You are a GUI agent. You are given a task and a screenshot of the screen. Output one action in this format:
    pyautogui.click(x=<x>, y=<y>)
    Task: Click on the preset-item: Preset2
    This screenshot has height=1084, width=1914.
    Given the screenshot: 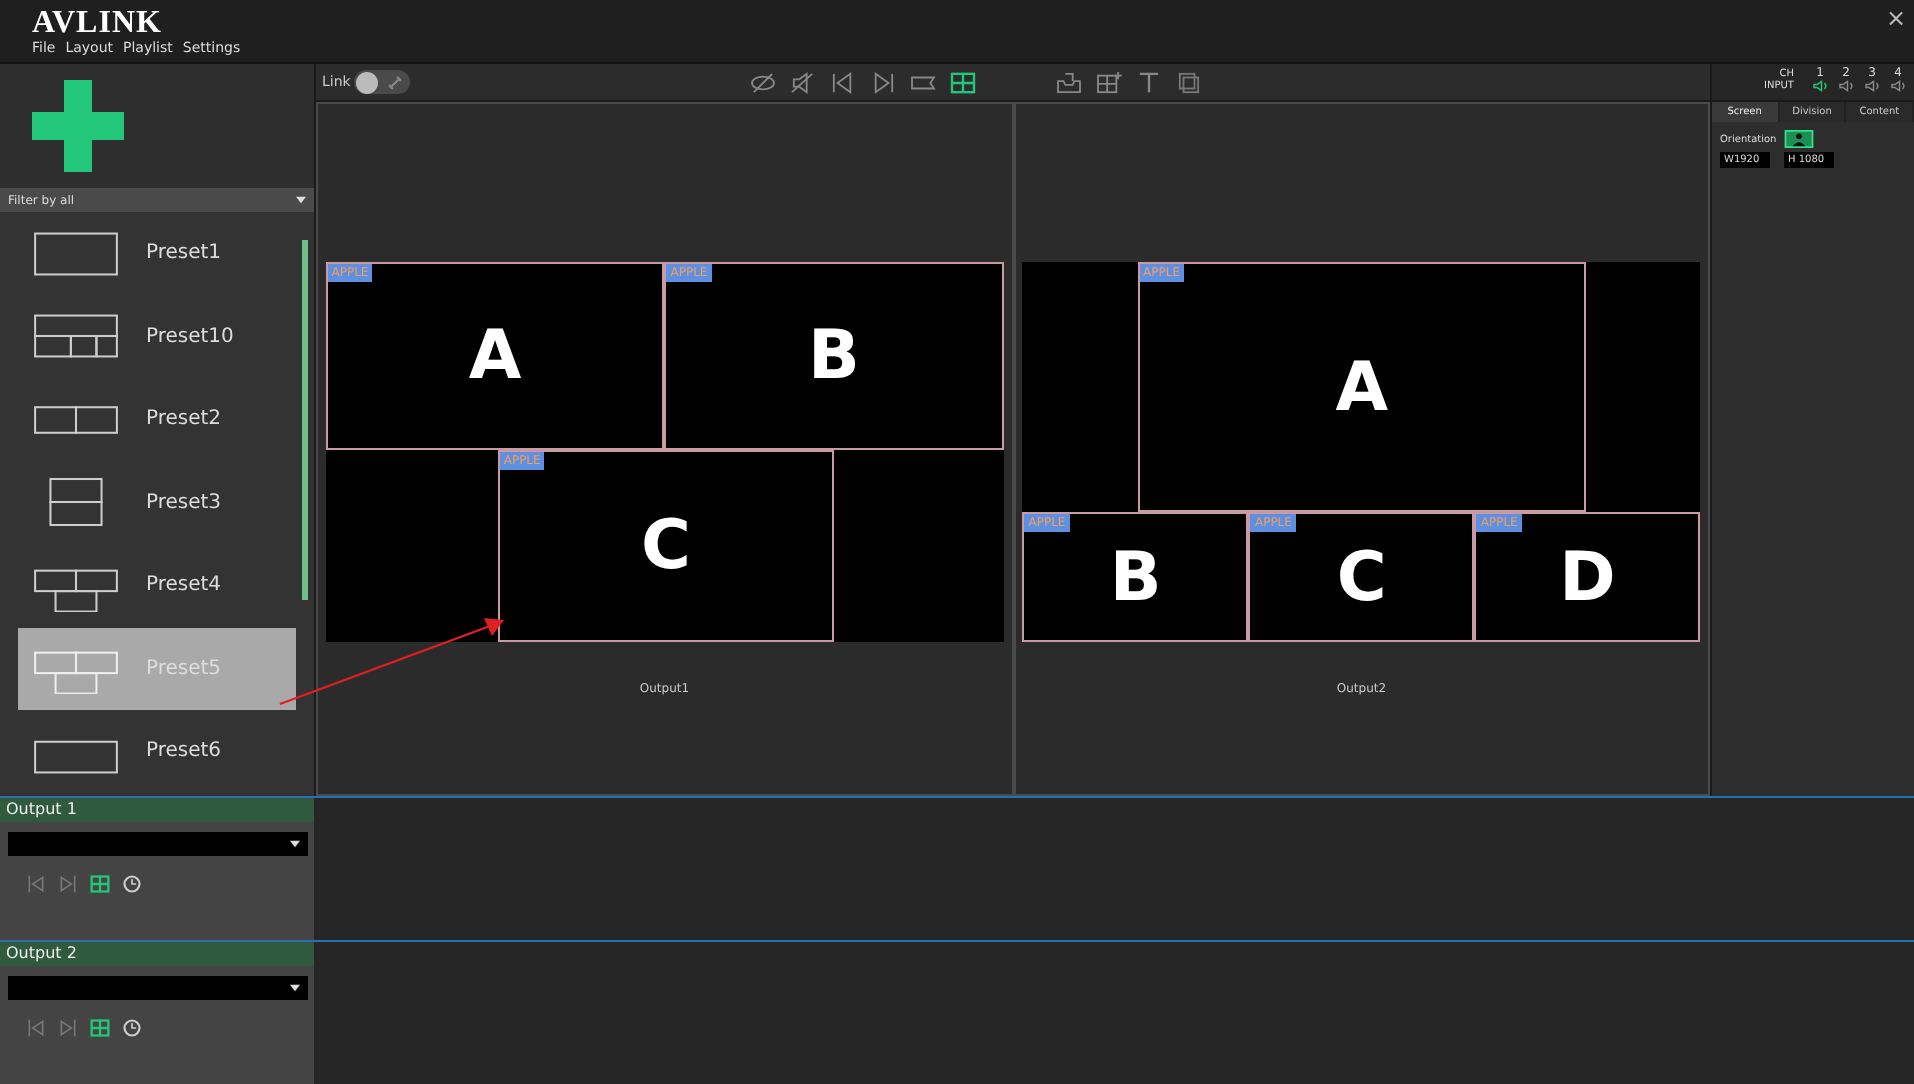 What is the action you would take?
    pyautogui.click(x=157, y=419)
    